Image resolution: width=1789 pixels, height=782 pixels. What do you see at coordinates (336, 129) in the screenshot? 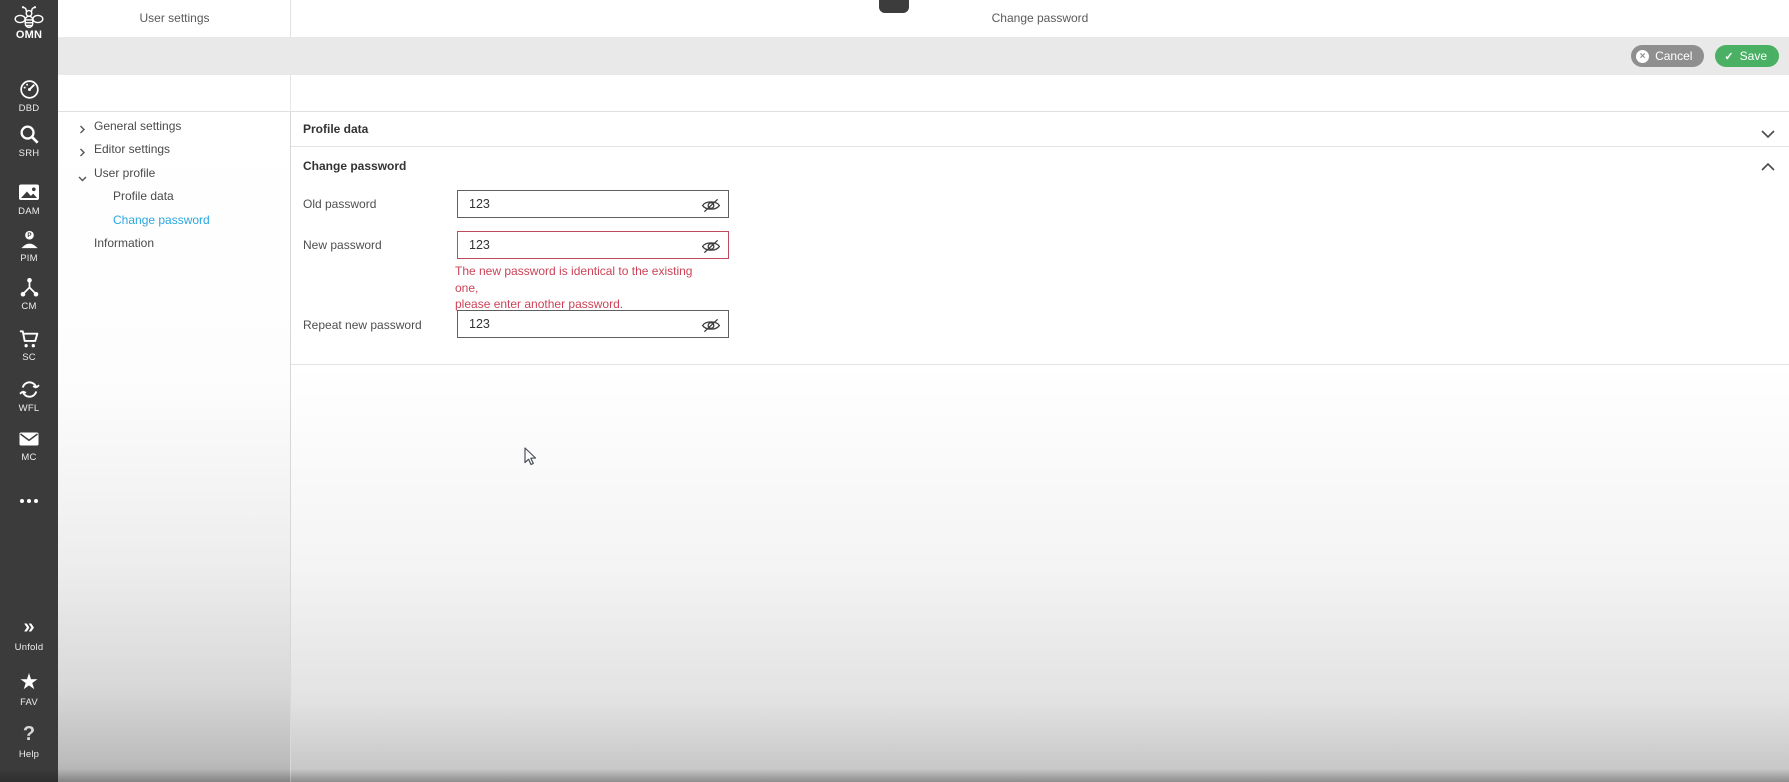
I see `section-title: Profile data` at bounding box center [336, 129].